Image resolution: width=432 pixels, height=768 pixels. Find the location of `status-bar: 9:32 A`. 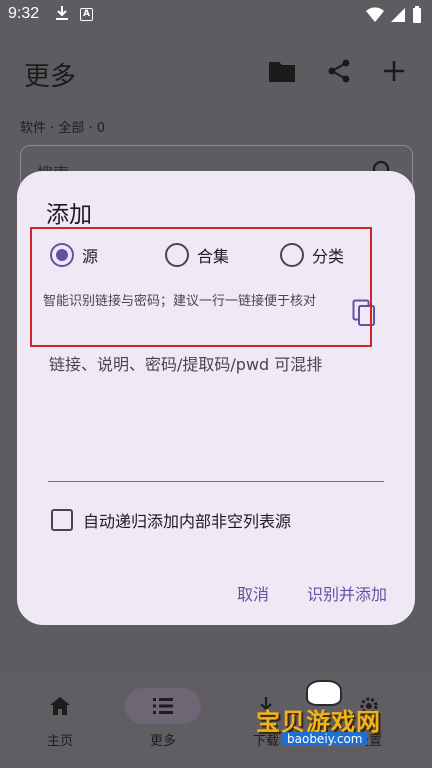

status-bar: 9:32 A is located at coordinates (216, 15).